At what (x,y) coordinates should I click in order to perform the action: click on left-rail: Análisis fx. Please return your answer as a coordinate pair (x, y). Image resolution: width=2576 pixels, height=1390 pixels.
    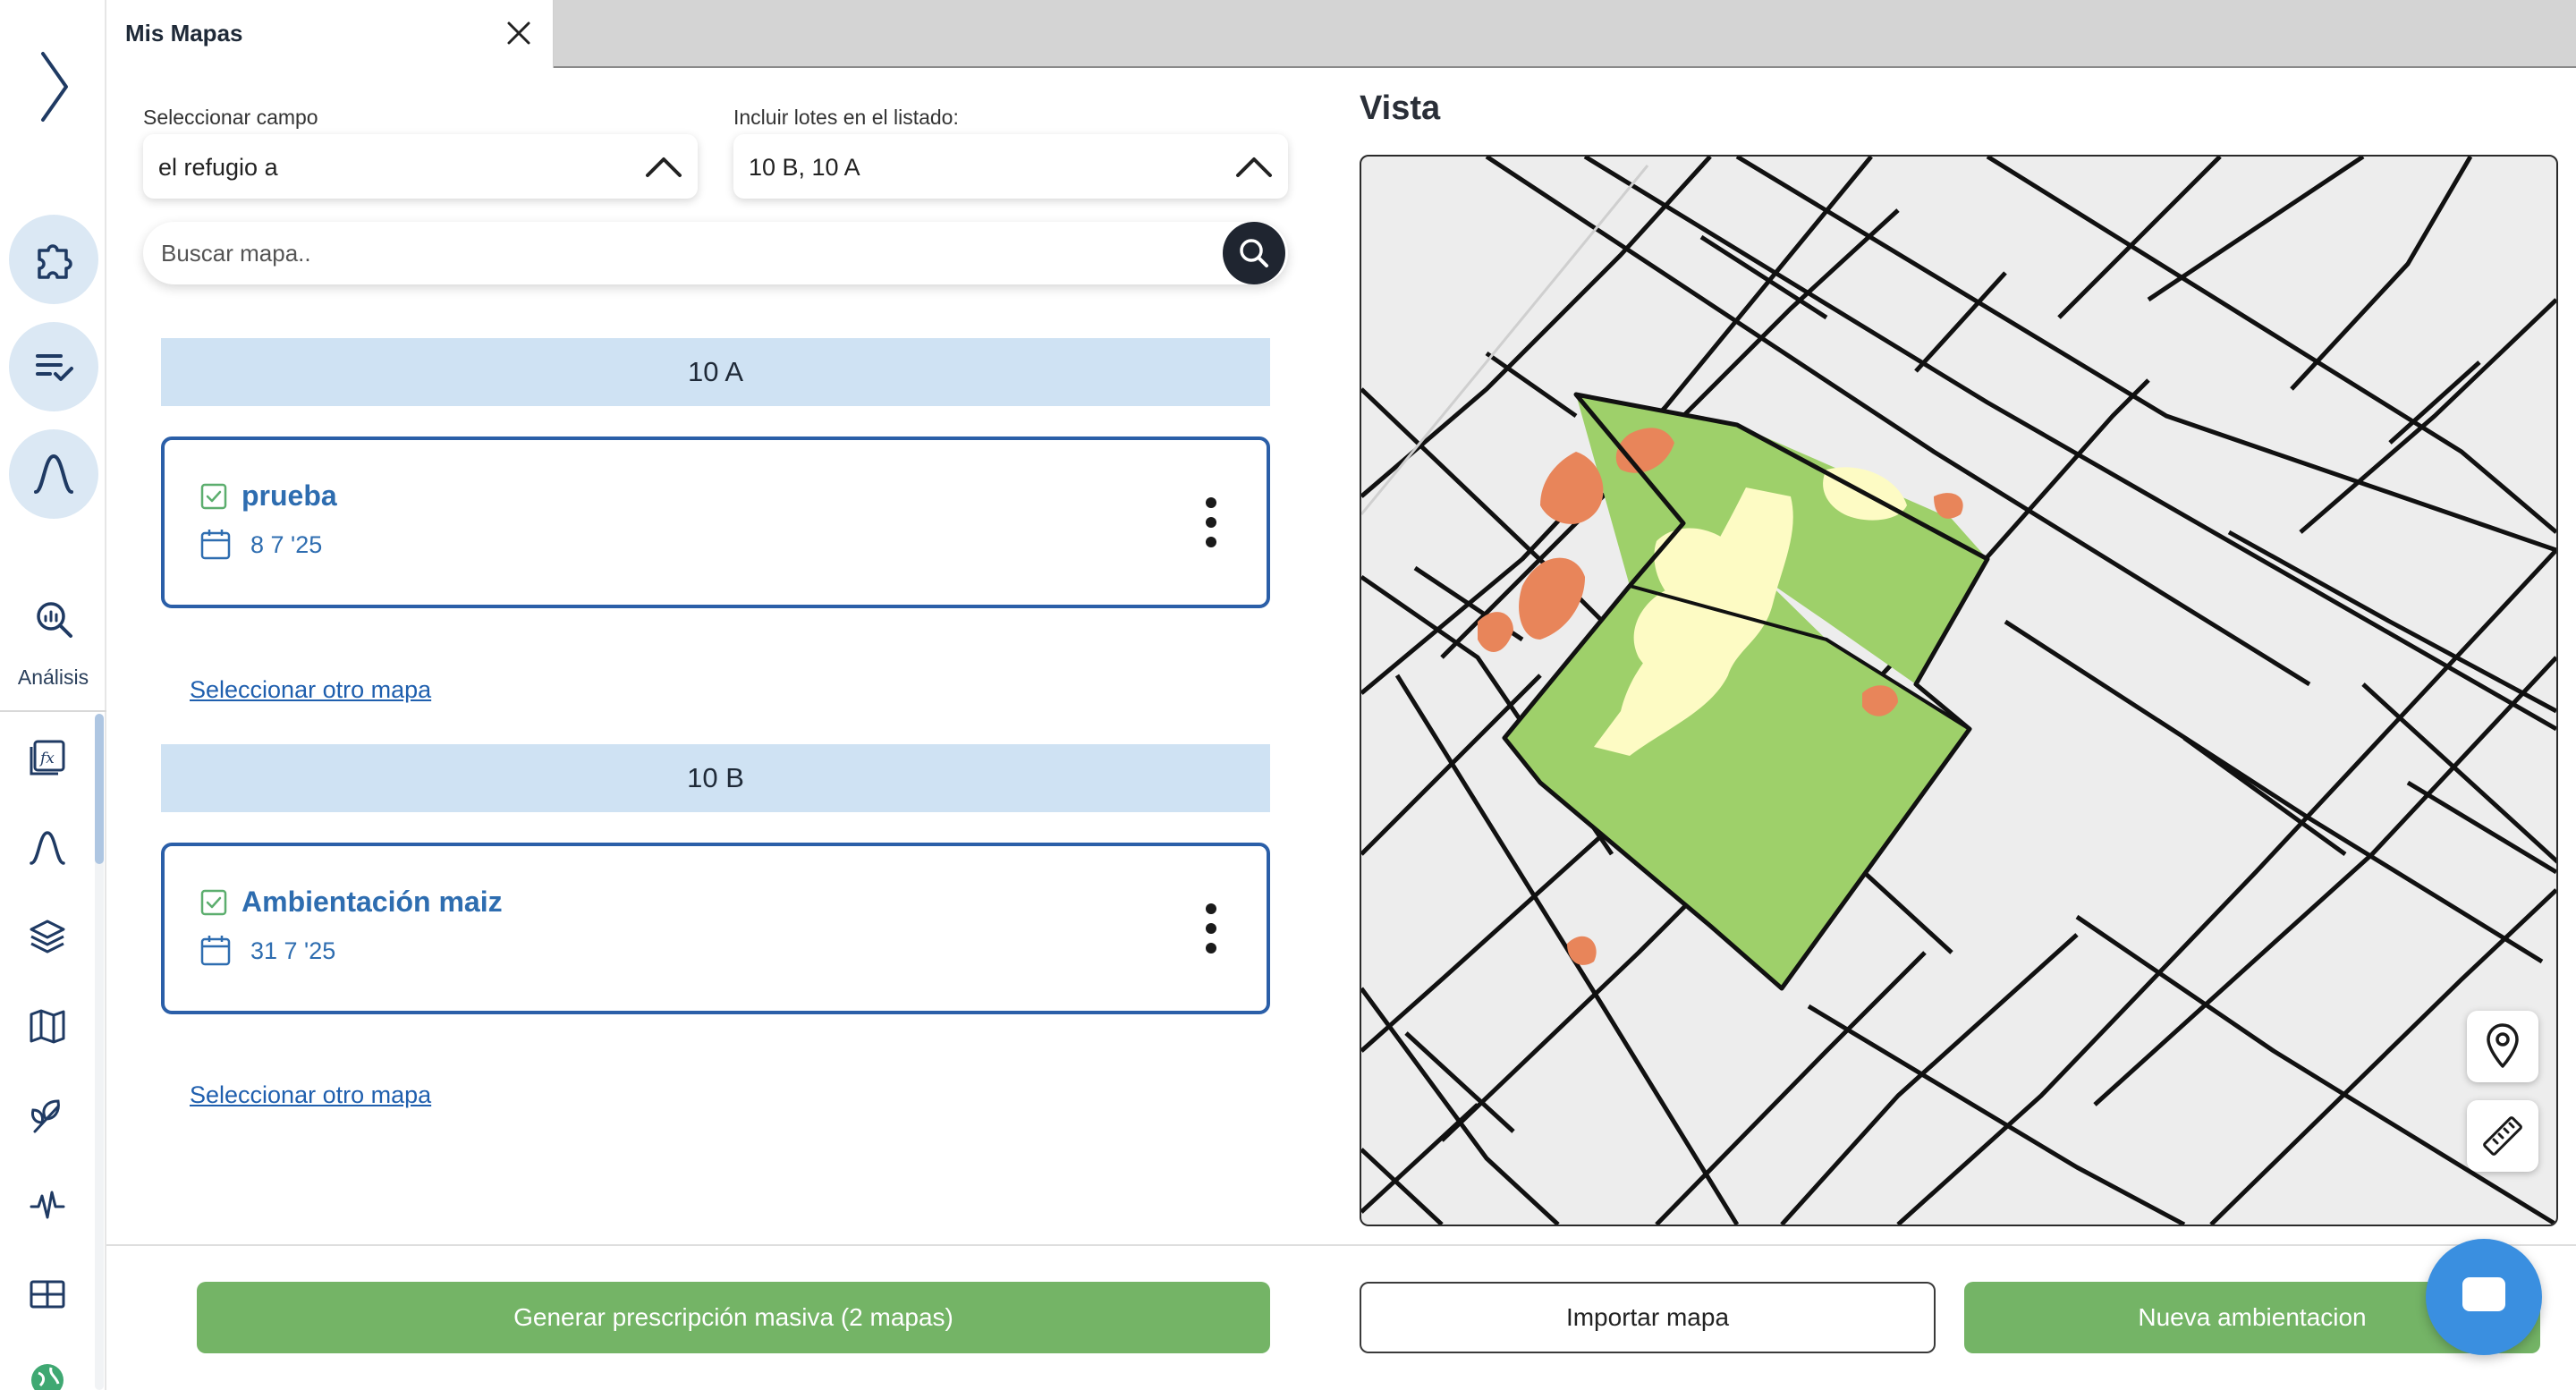
    Looking at the image, I should click on (53, 695).